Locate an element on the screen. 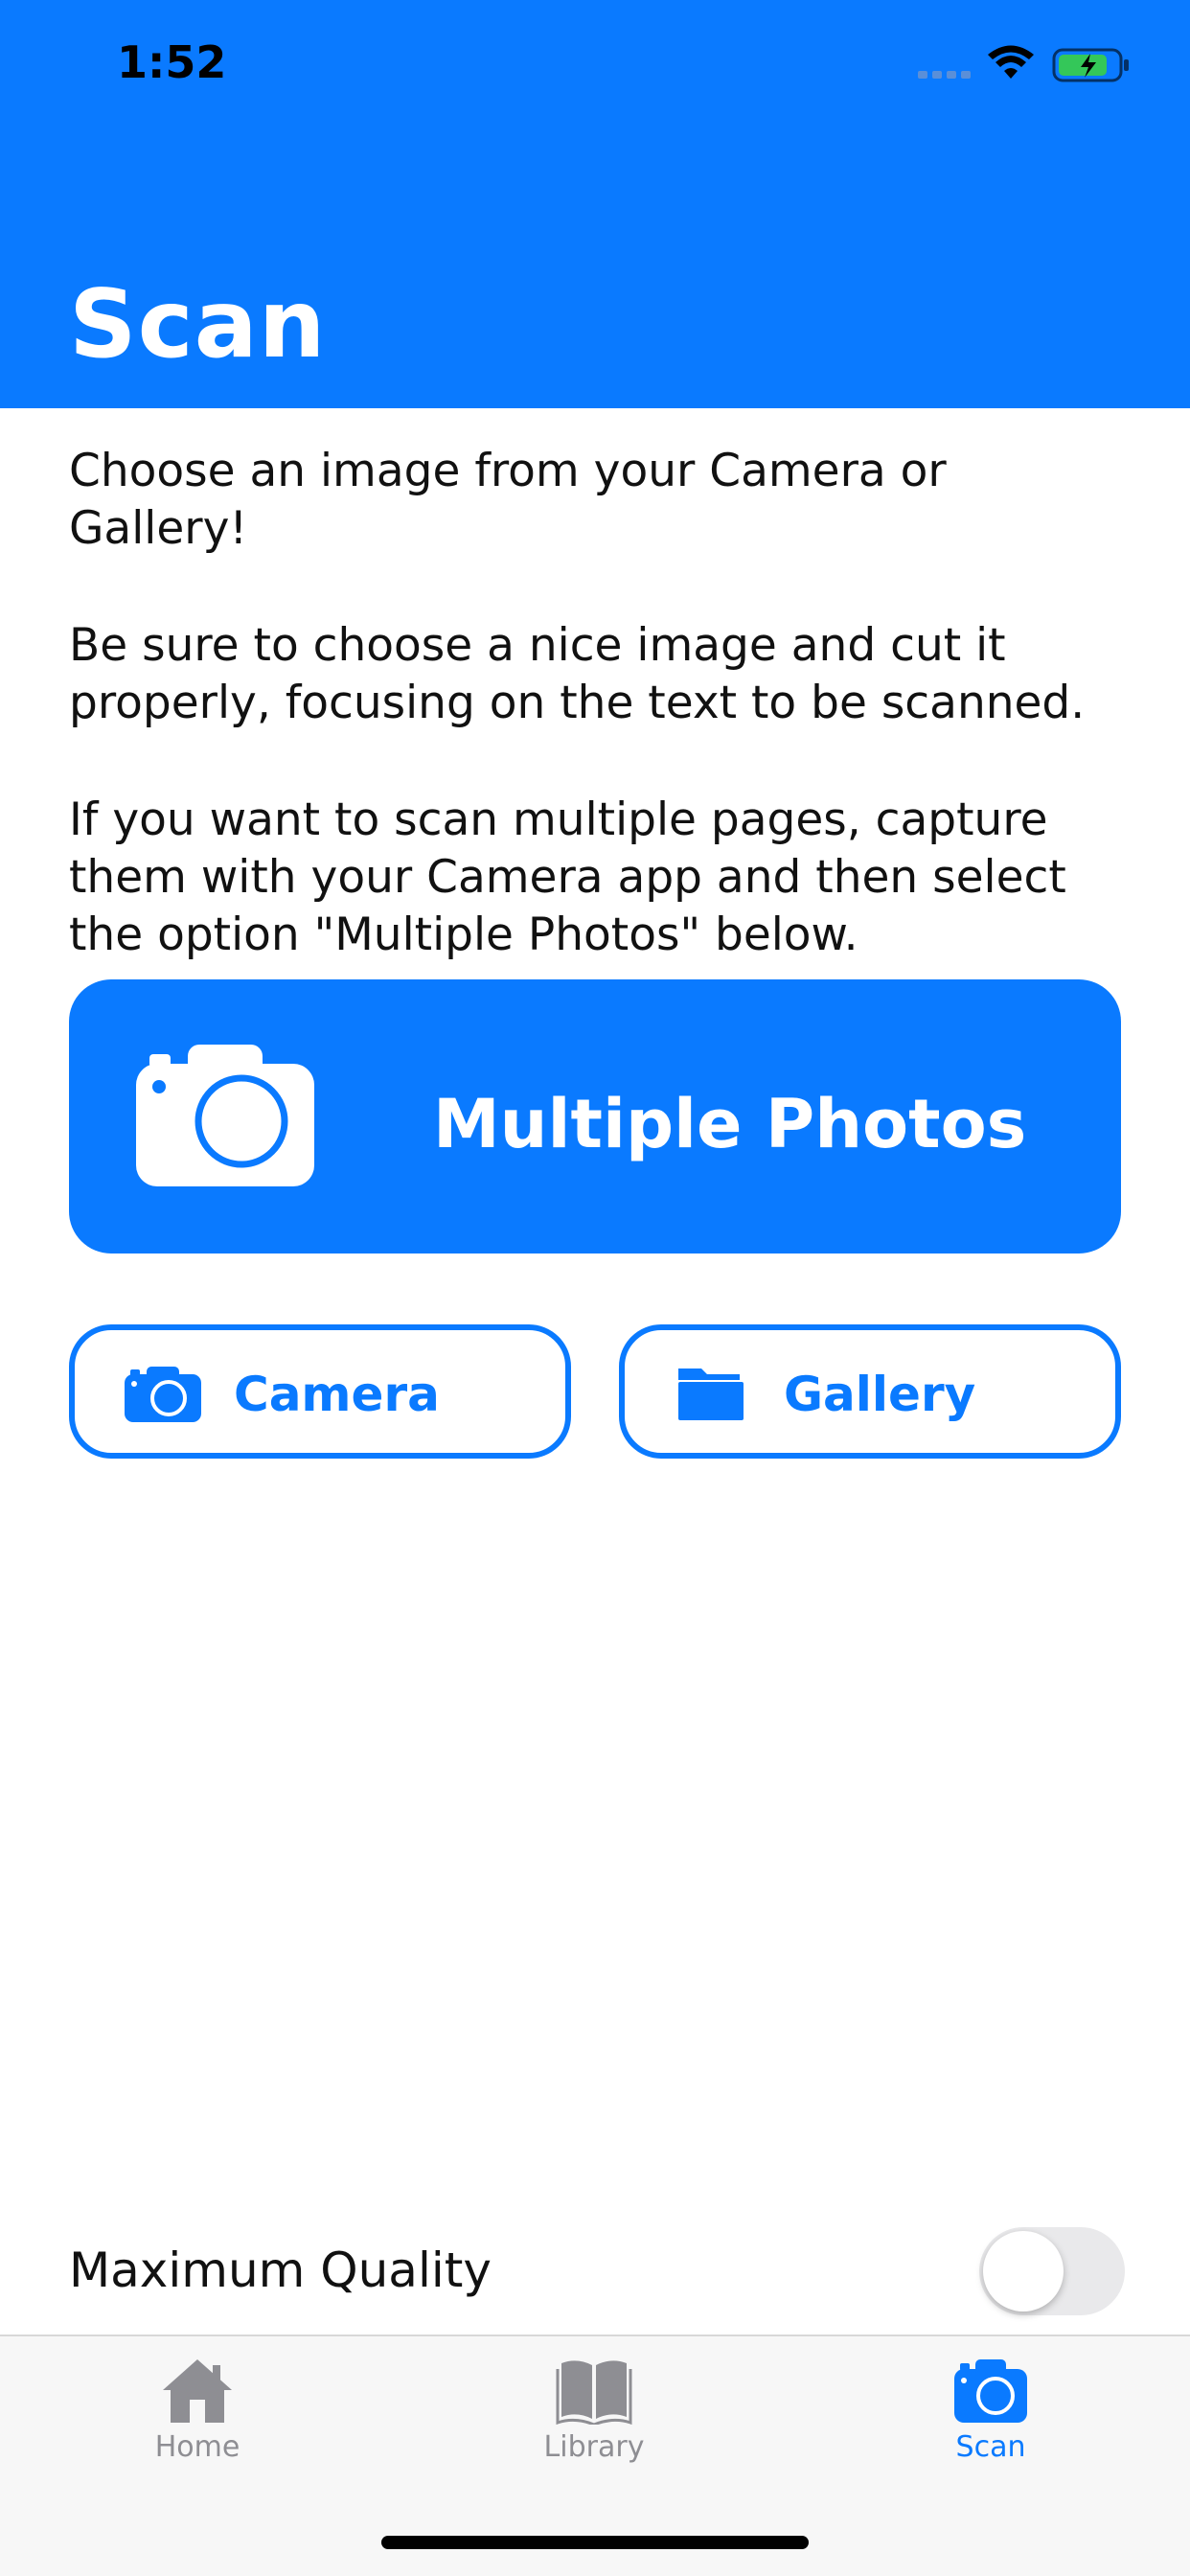  tab-home: Home is located at coordinates (198, 2442).